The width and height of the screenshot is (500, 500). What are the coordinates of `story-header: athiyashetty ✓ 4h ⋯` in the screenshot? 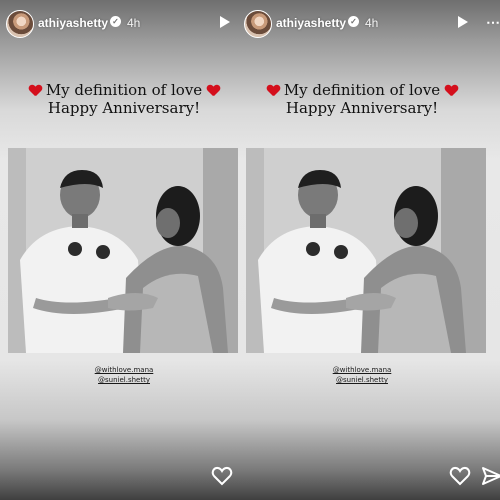 It's located at (372, 24).